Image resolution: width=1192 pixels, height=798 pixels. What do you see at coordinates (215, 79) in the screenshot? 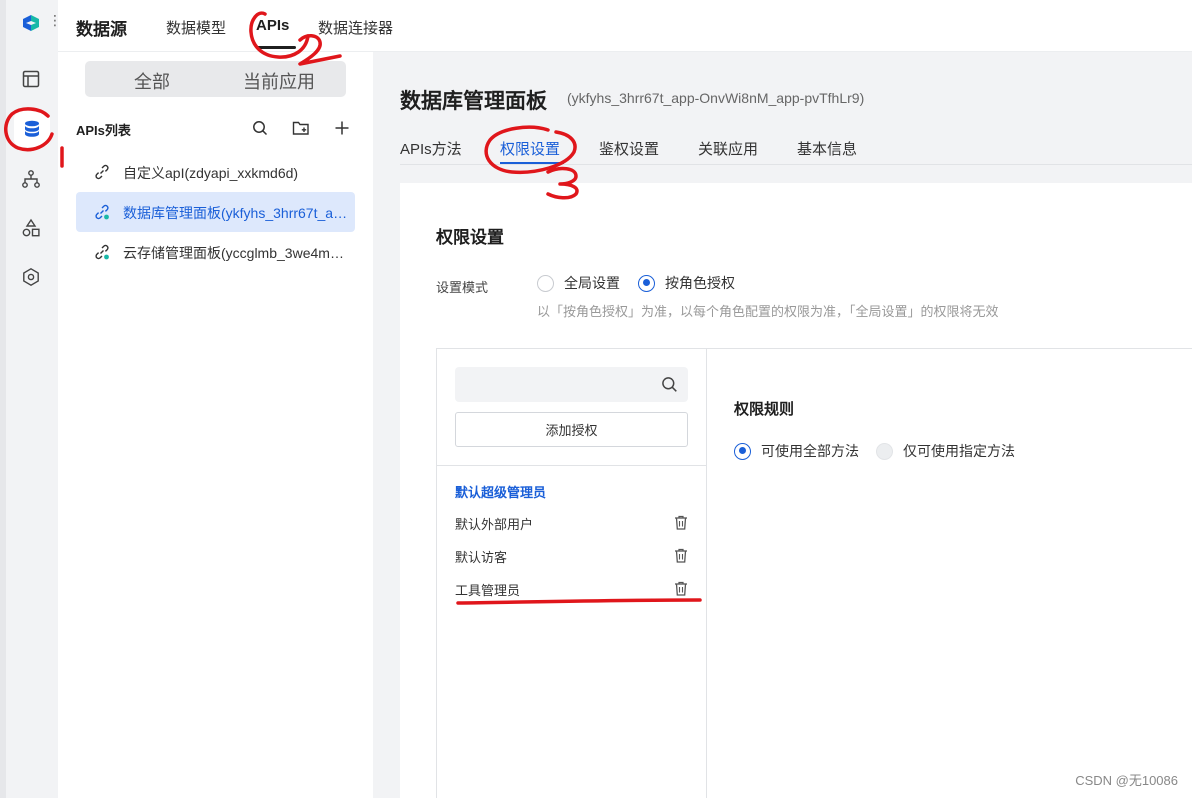
I see `scope-segmented-control: 全部 当前应用` at bounding box center [215, 79].